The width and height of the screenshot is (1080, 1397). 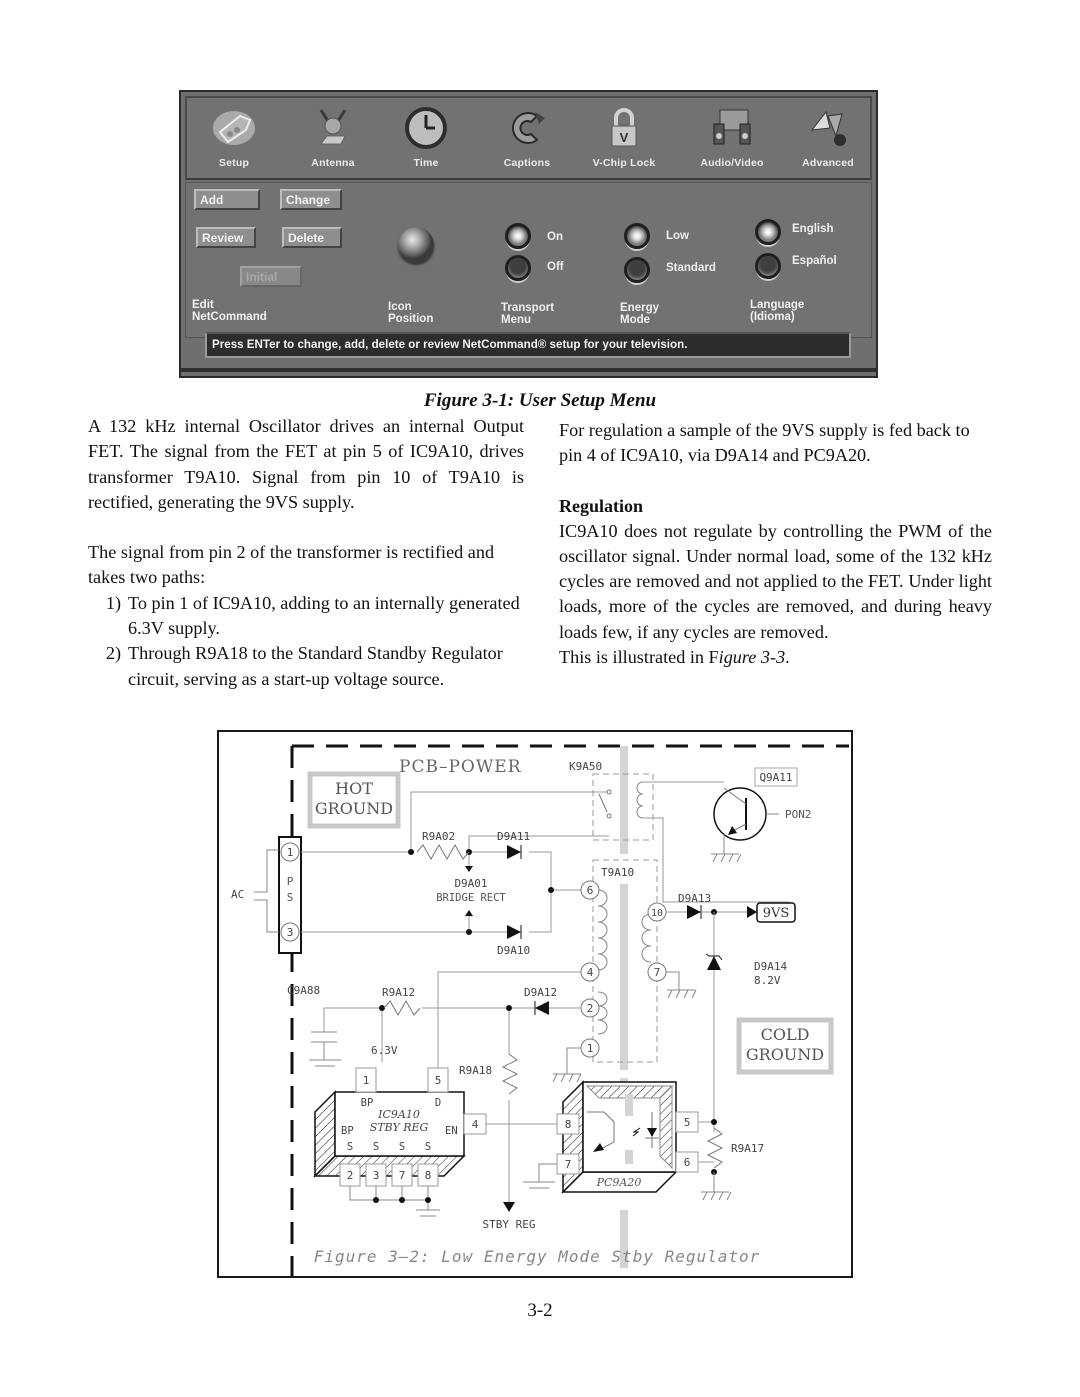 What do you see at coordinates (619, 1182) in the screenshot?
I see `opto-name: PC9A20` at bounding box center [619, 1182].